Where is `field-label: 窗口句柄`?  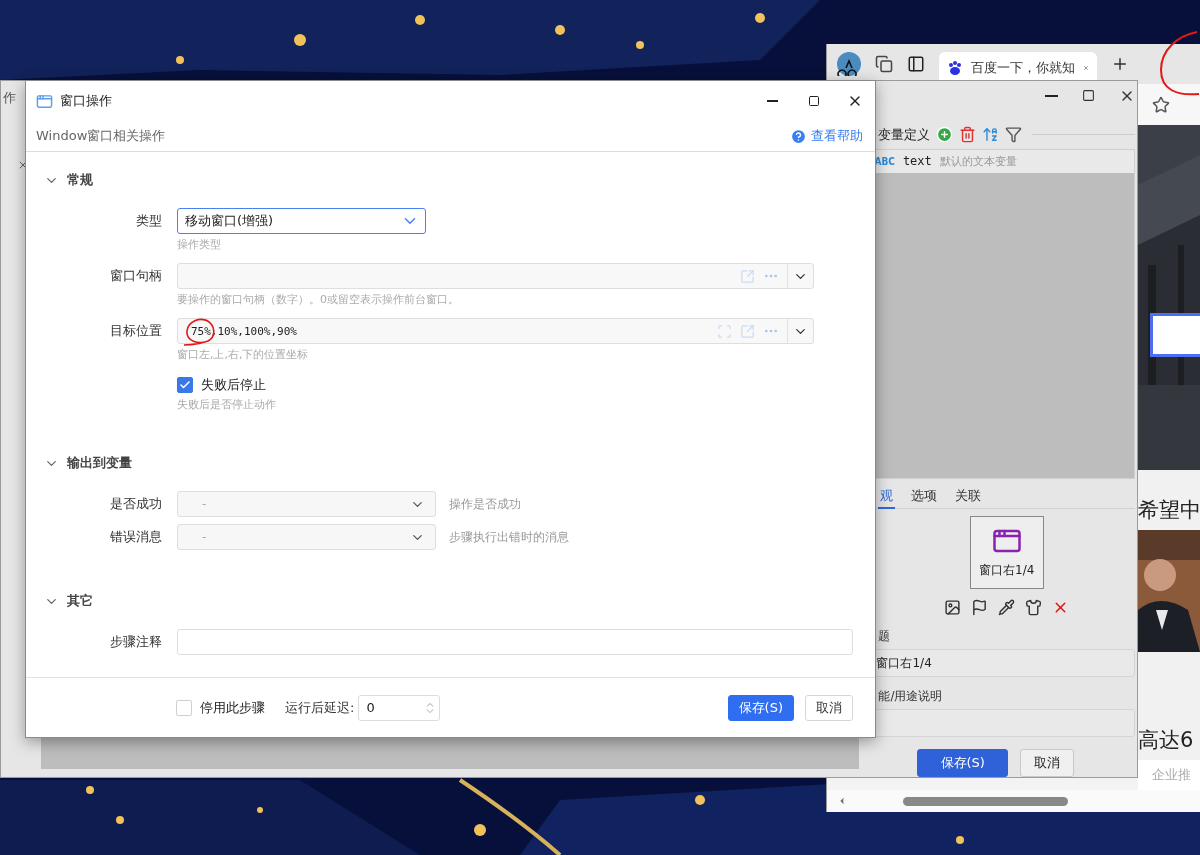
field-label: 窗口句柄 is located at coordinates (135, 276).